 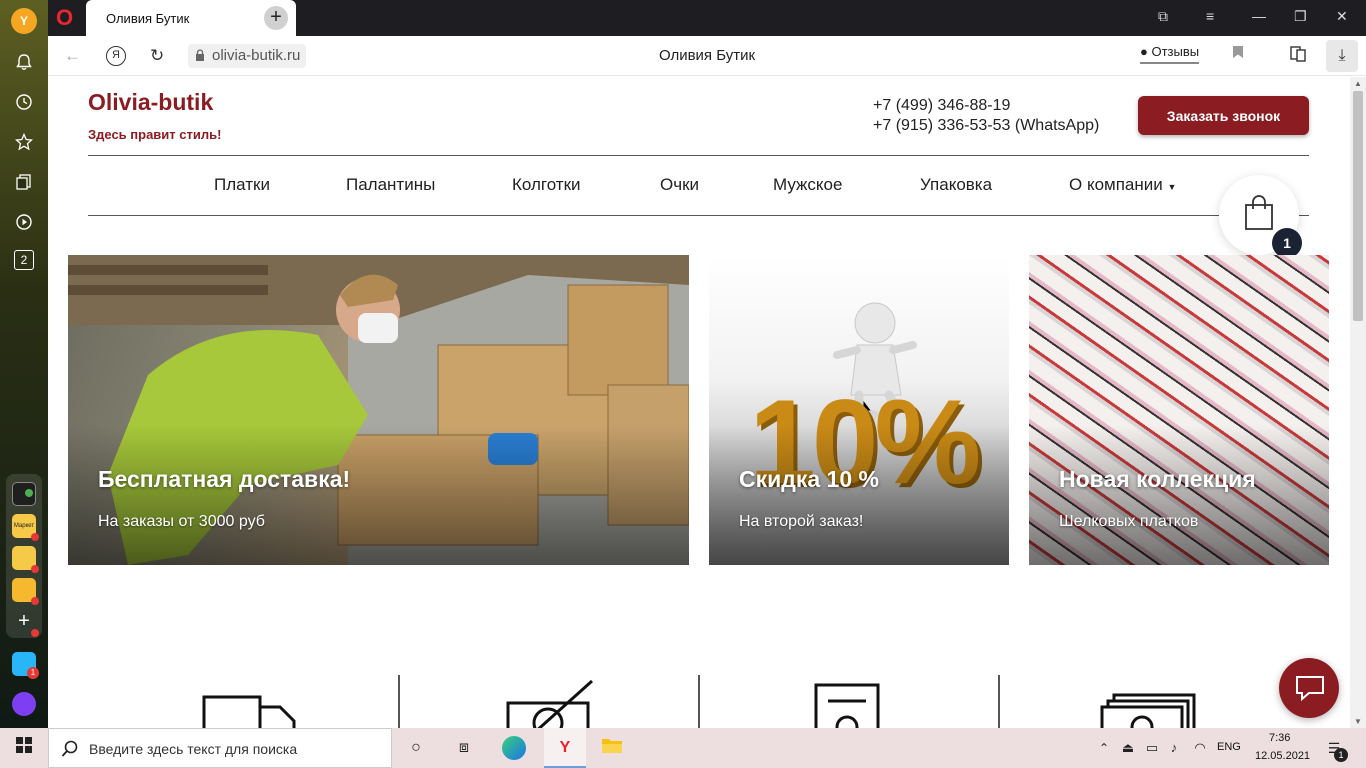 What do you see at coordinates (1116, 184) in the screenshot?
I see `menu-item-o-kompanii-label: О компании` at bounding box center [1116, 184].